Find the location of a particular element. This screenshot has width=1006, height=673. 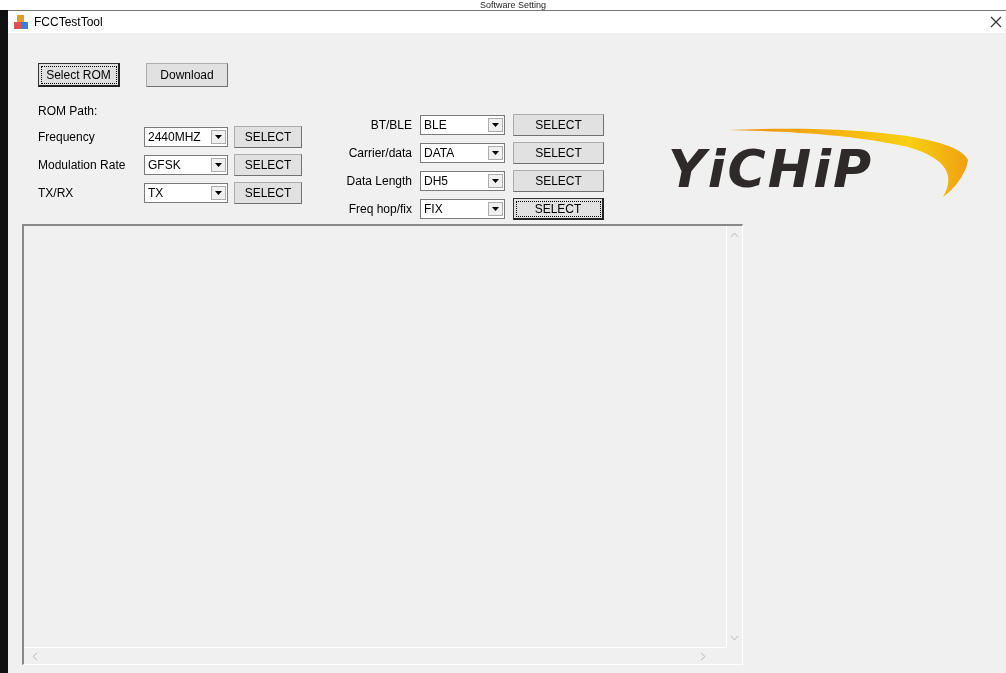

rom-path-label: ROM Path: is located at coordinates (68, 112).